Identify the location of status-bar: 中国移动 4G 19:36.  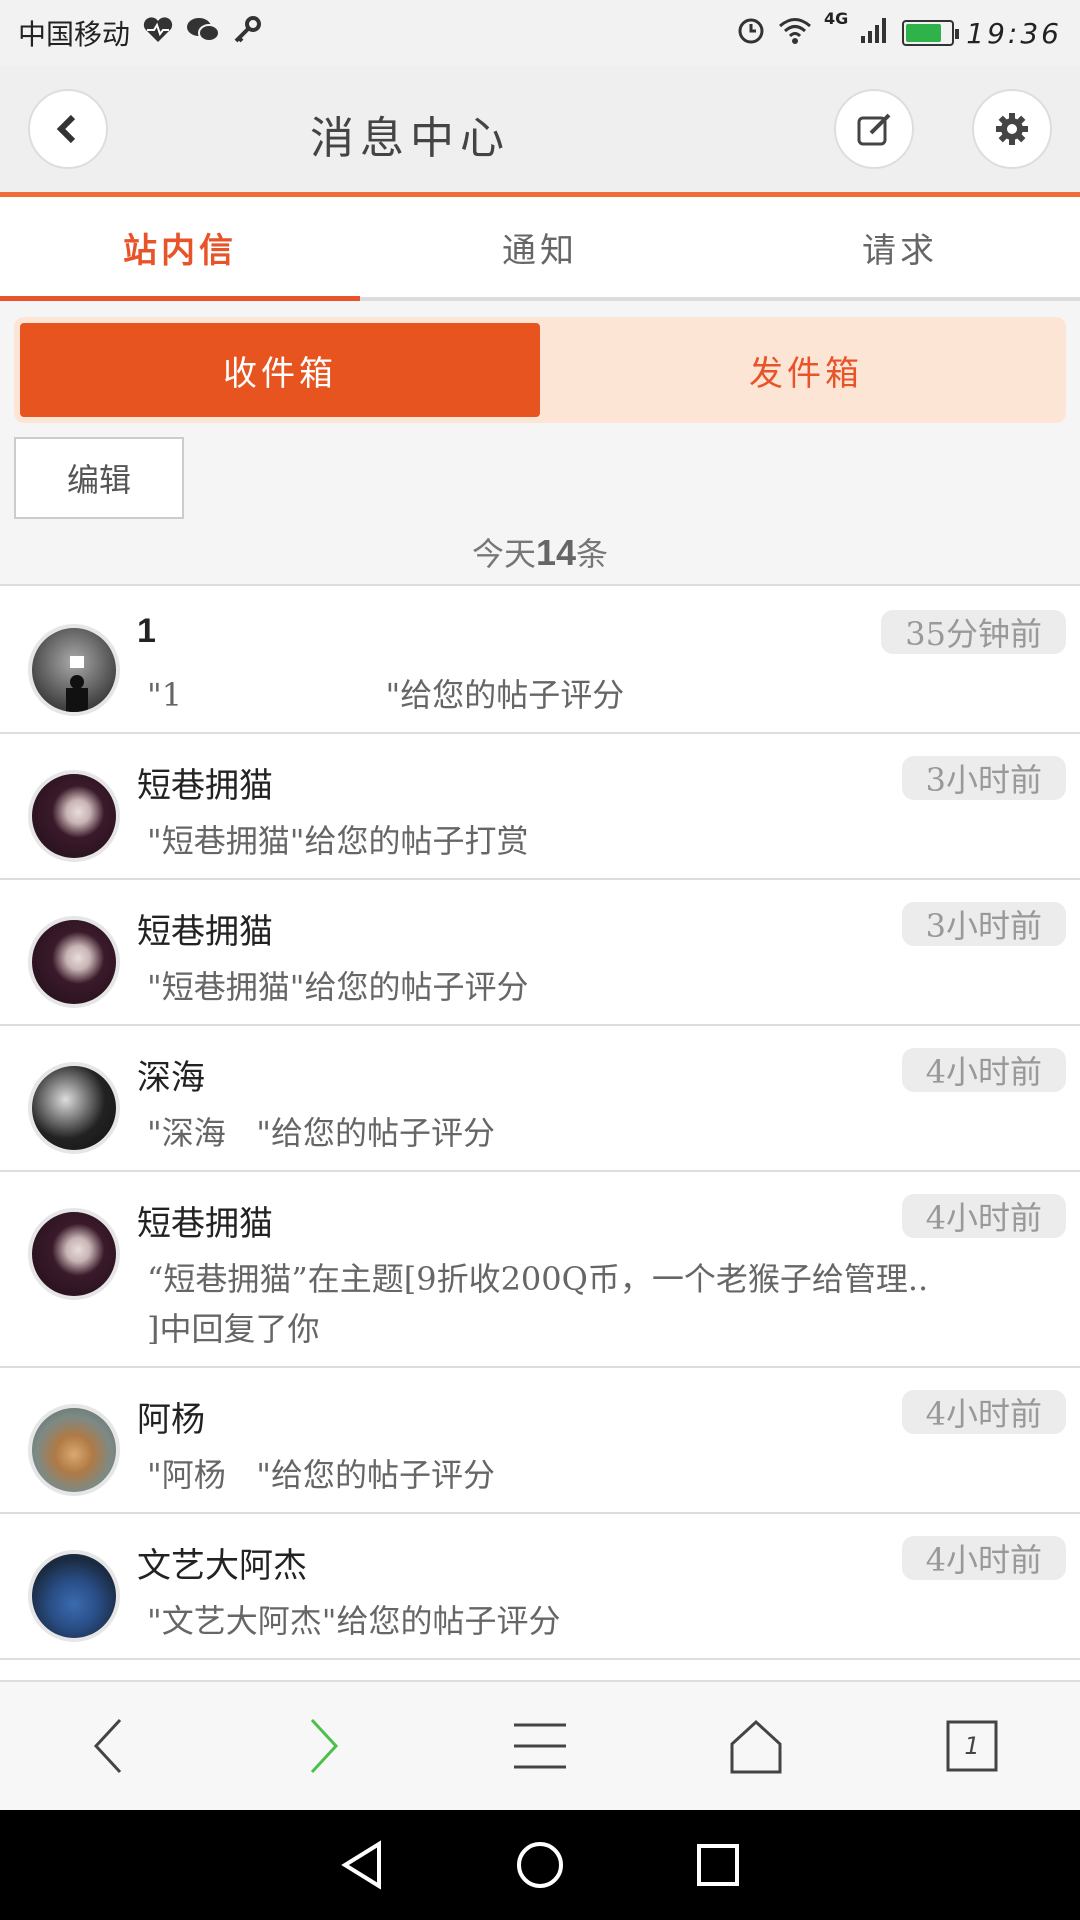
(540, 33).